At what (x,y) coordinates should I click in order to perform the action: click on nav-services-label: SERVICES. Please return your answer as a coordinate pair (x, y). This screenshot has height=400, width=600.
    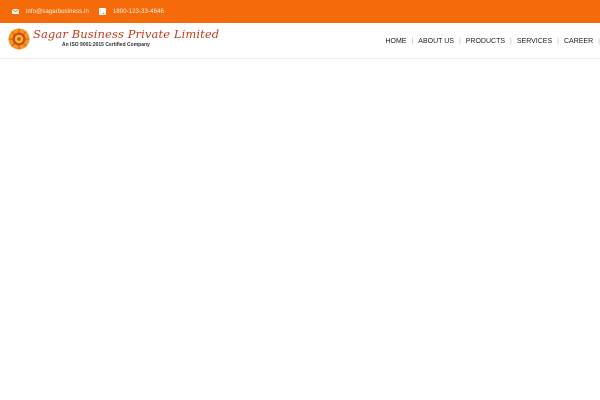
    Looking at the image, I should click on (534, 41).